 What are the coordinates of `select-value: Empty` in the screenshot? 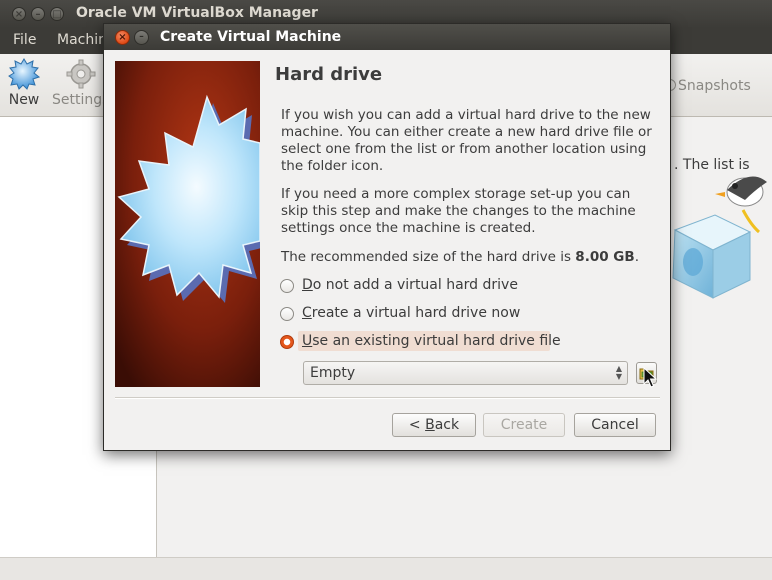 It's located at (333, 373).